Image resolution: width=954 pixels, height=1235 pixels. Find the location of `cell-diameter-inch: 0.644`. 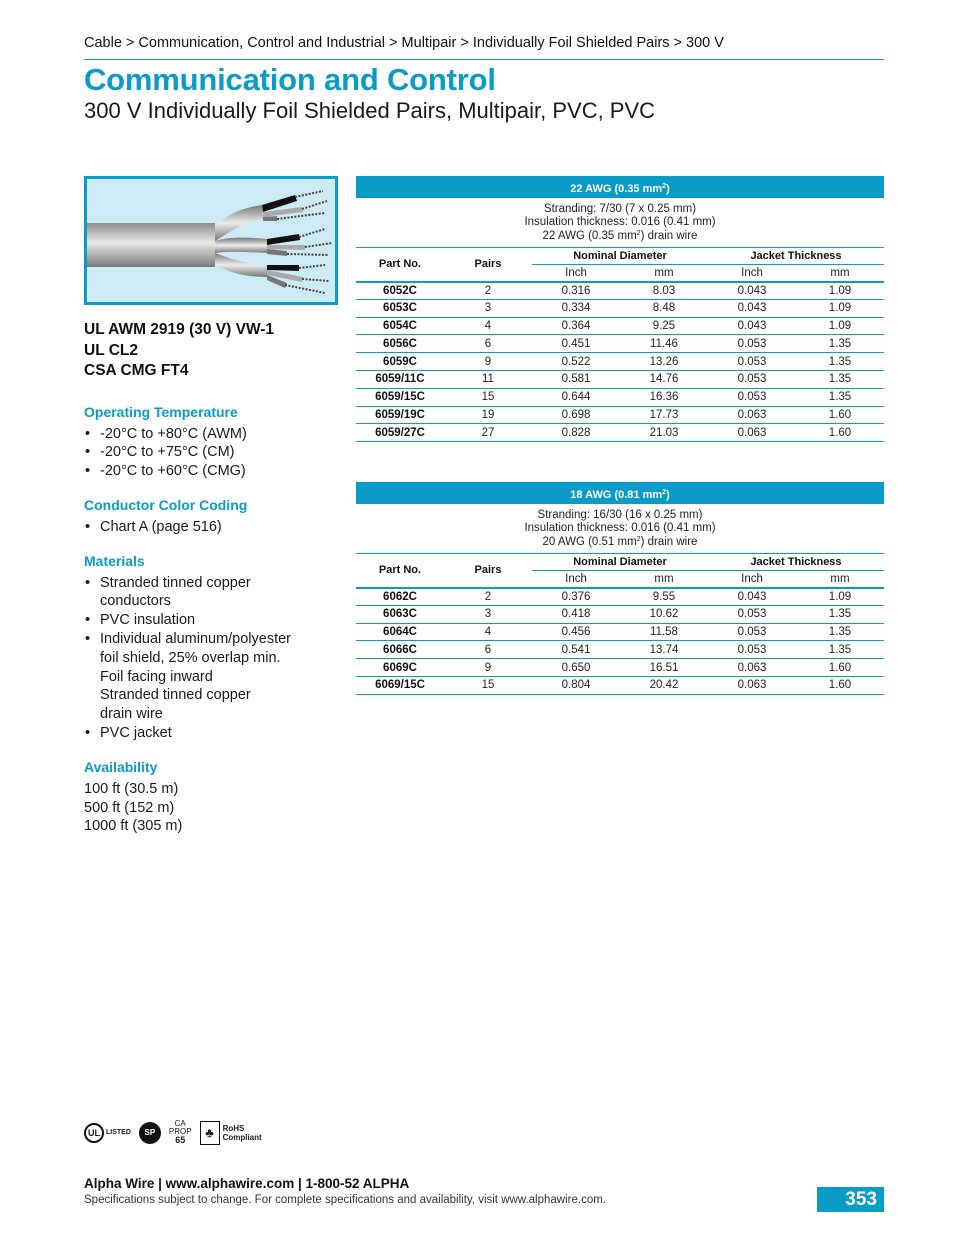

cell-diameter-inch: 0.644 is located at coordinates (576, 397).